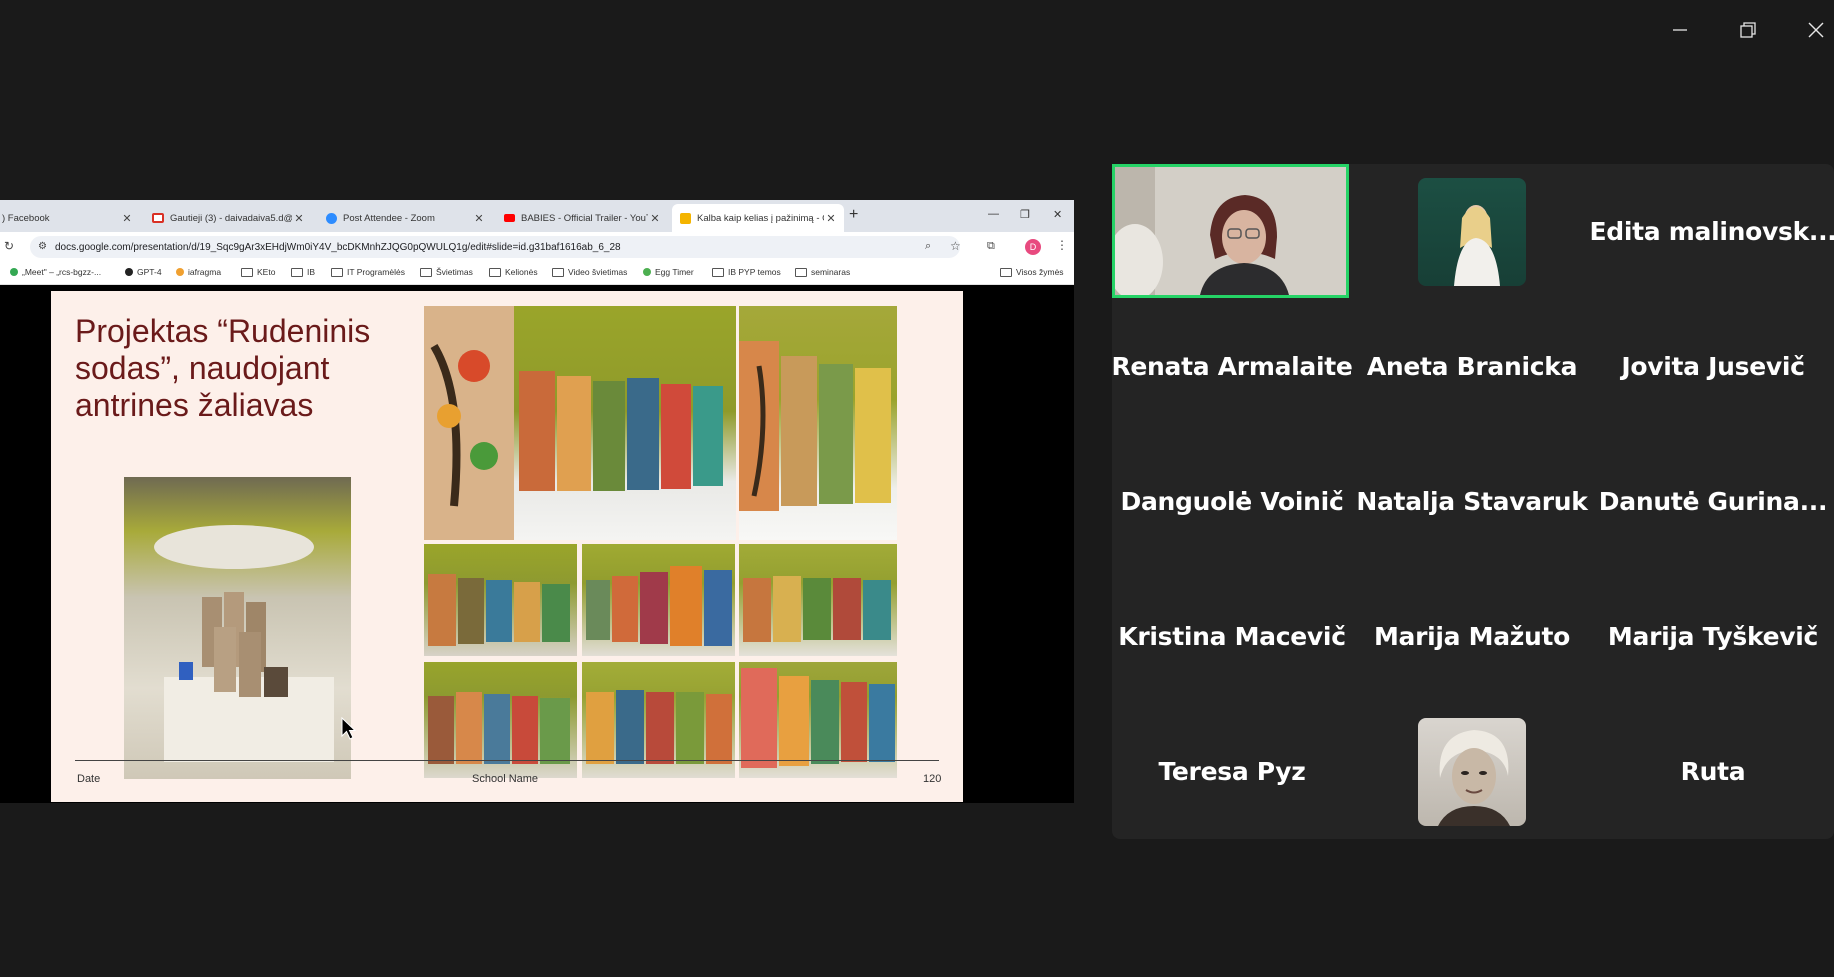  I want to click on tab-gmail: Gautieji (3) - daivadaiva5.d@gr ✕, so click(228, 218).